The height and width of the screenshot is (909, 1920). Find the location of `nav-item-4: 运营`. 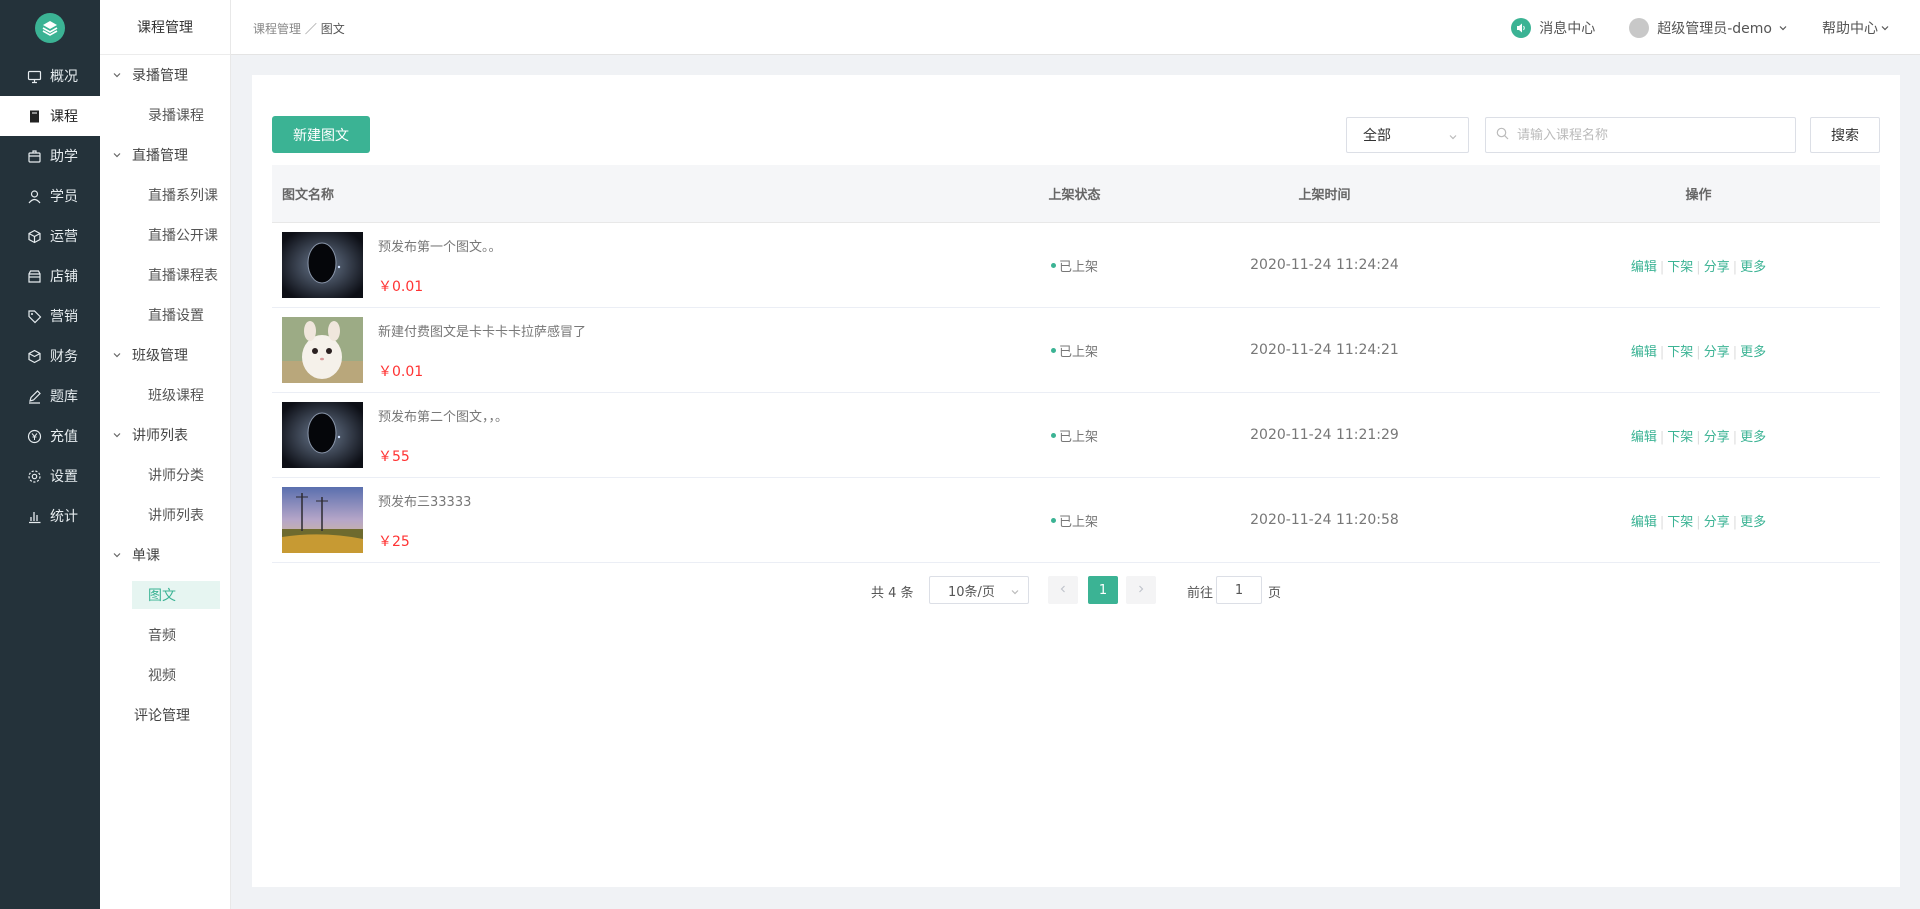

nav-item-4: 运营 is located at coordinates (50, 236).